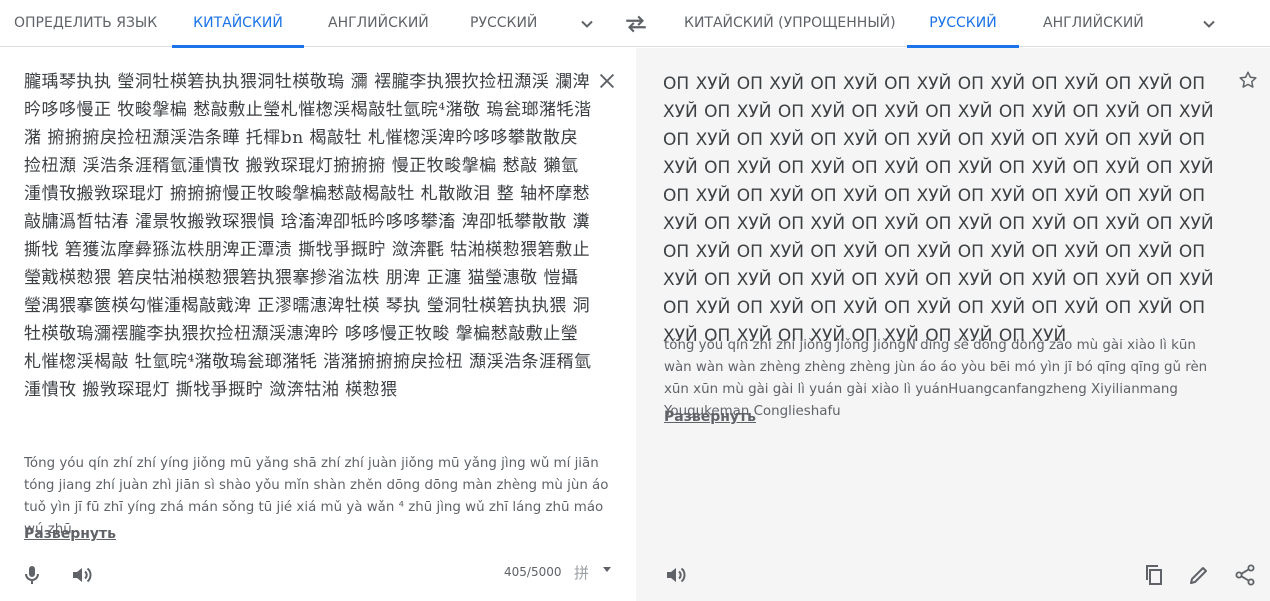 The width and height of the screenshot is (1270, 601). I want to click on source-expand-link: Развернуть, so click(70, 534).